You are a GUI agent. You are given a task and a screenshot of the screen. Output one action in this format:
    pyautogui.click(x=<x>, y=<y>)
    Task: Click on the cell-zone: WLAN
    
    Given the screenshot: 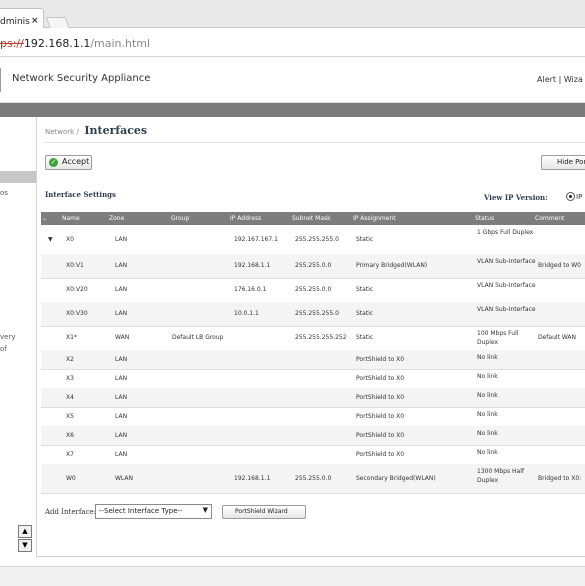 What is the action you would take?
    pyautogui.click(x=124, y=478)
    